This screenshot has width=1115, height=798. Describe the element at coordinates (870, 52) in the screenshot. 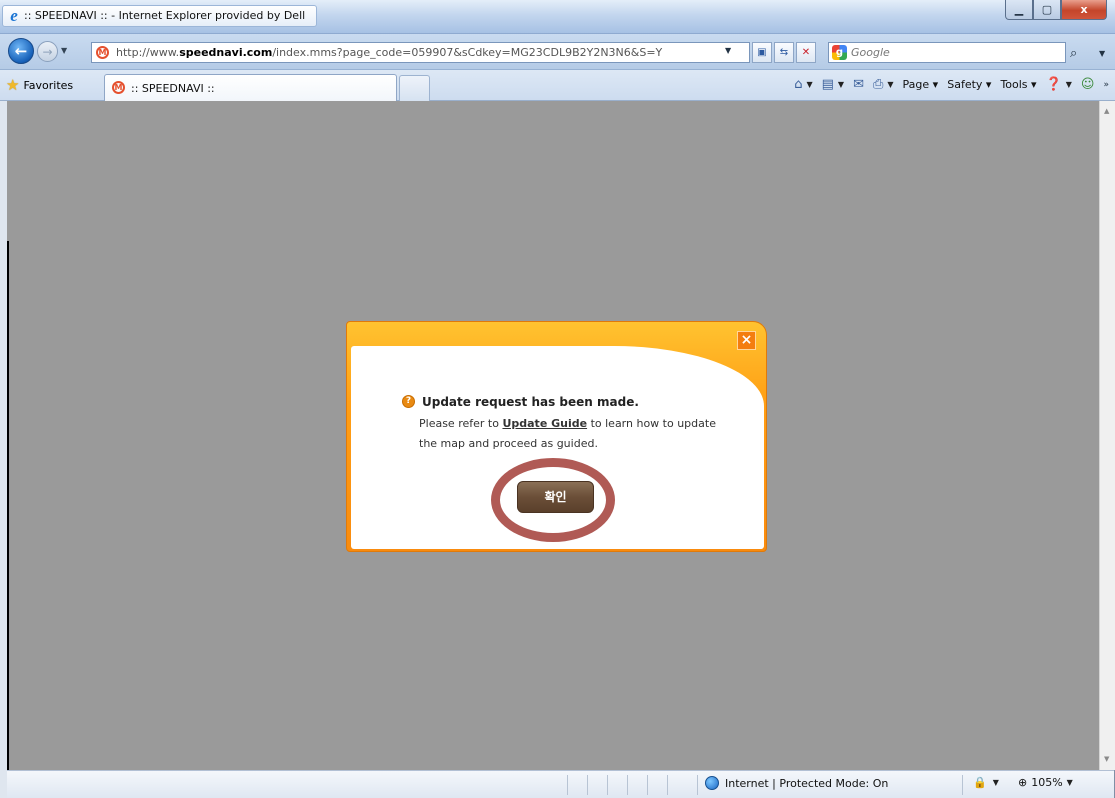

I see `search-placeholder: Google` at that location.